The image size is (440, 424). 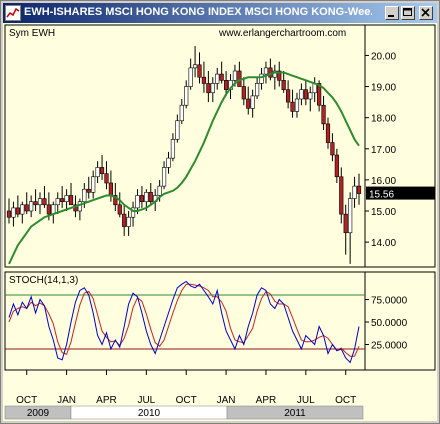 What do you see at coordinates (43, 280) in the screenshot?
I see `stoch-title: STOCH(14,1,3)` at bounding box center [43, 280].